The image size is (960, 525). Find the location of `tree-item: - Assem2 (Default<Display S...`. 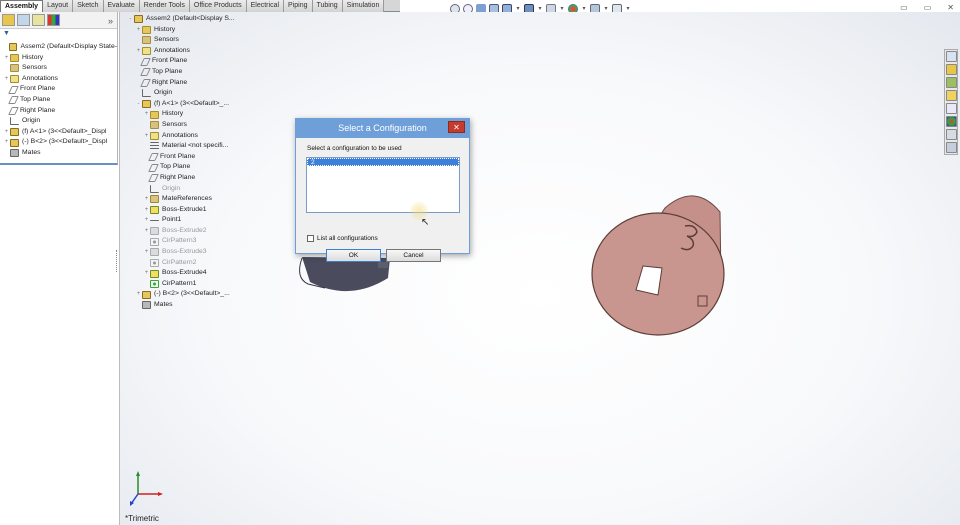

tree-item: - Assem2 (Default<Display S... is located at coordinates (212, 19).